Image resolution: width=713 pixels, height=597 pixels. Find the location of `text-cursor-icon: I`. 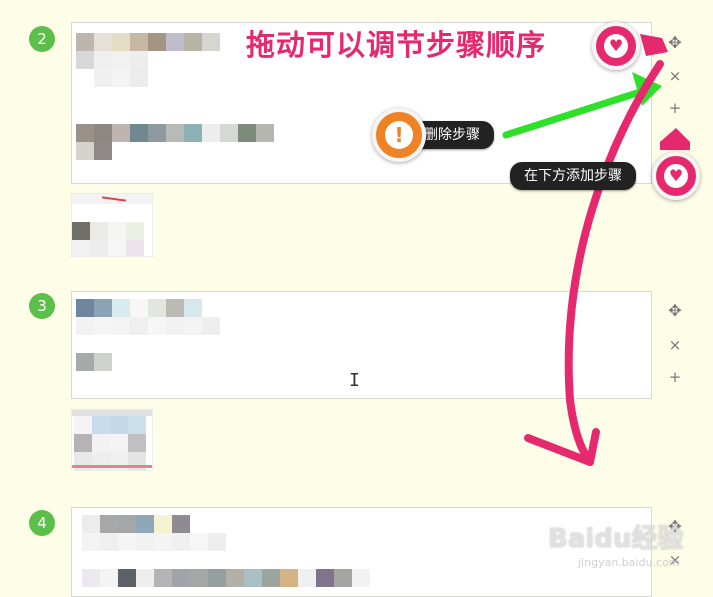

text-cursor-icon: I is located at coordinates (354, 380).